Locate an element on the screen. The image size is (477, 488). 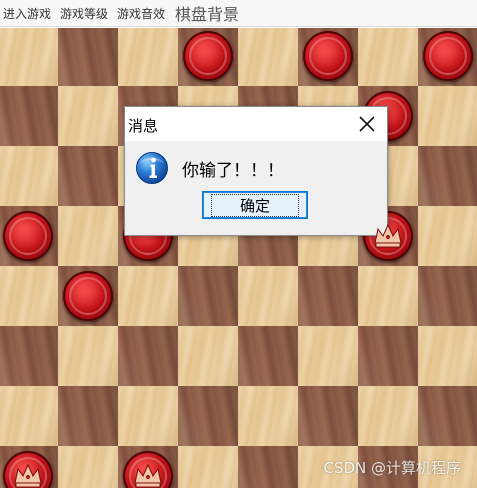
menu-item-board-background: 棋盘背景 is located at coordinates (207, 13).